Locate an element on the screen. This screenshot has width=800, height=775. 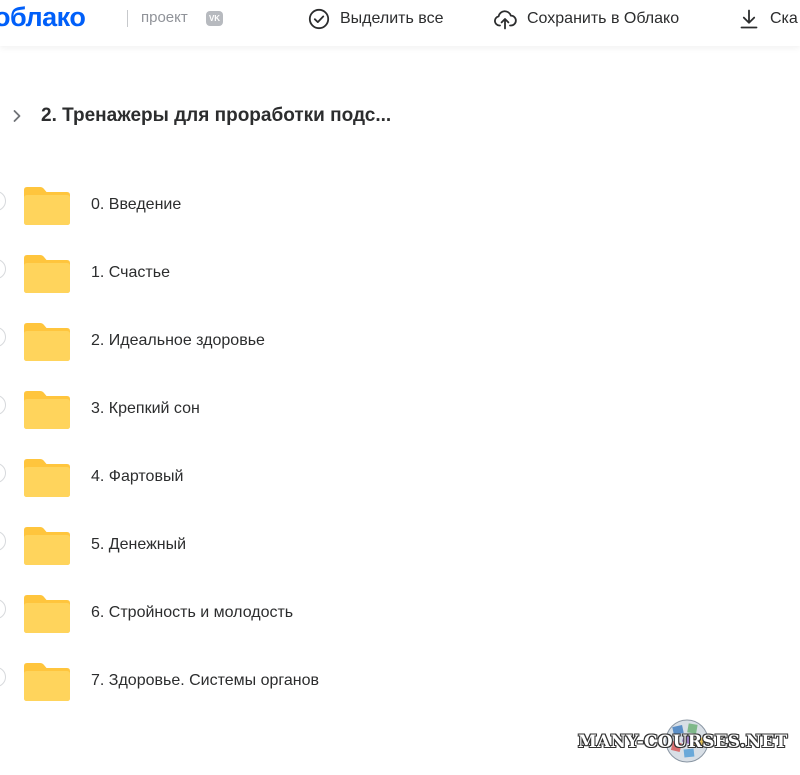
folder-name: 6. Стройность и молодость is located at coordinates (192, 612).